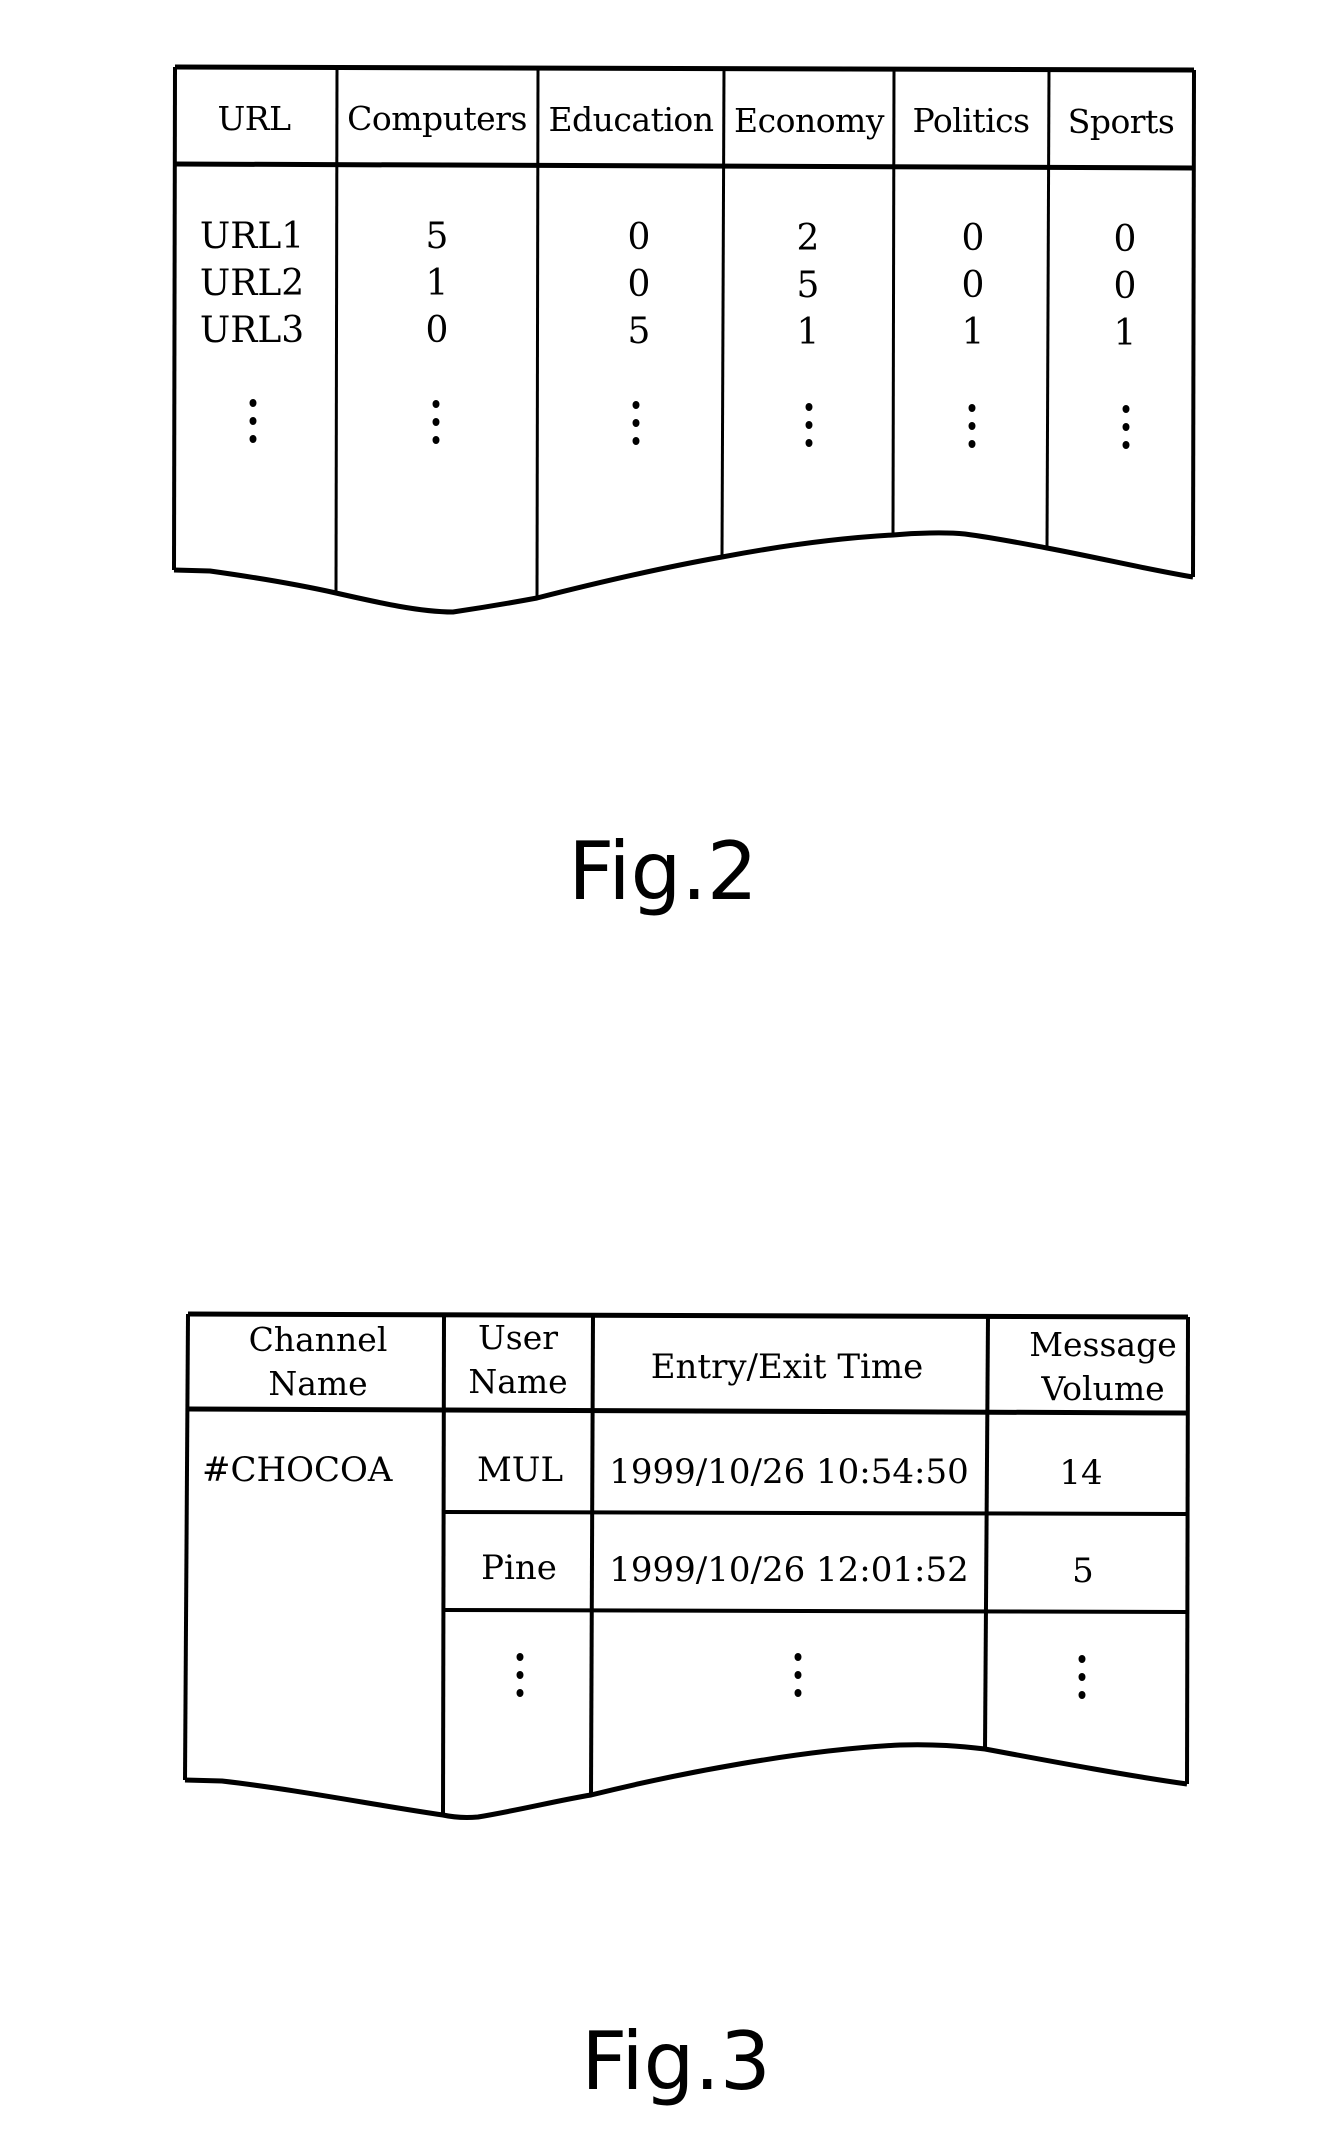 The width and height of the screenshot is (1328, 2144). I want to click on table-cell-url: URL1, so click(252, 236).